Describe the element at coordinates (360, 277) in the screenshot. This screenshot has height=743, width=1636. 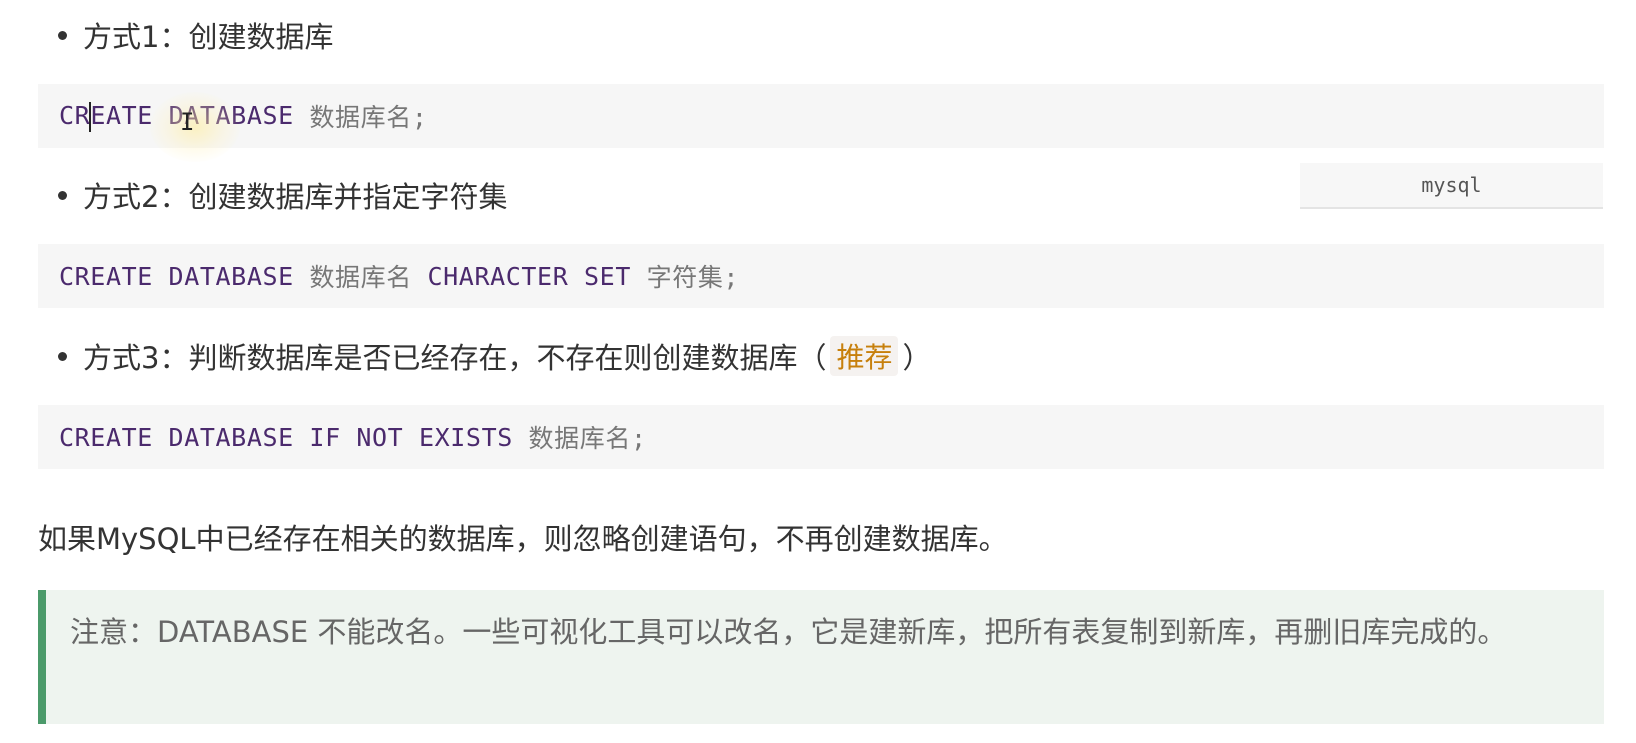
I see `code-plain: 数据库名` at that location.